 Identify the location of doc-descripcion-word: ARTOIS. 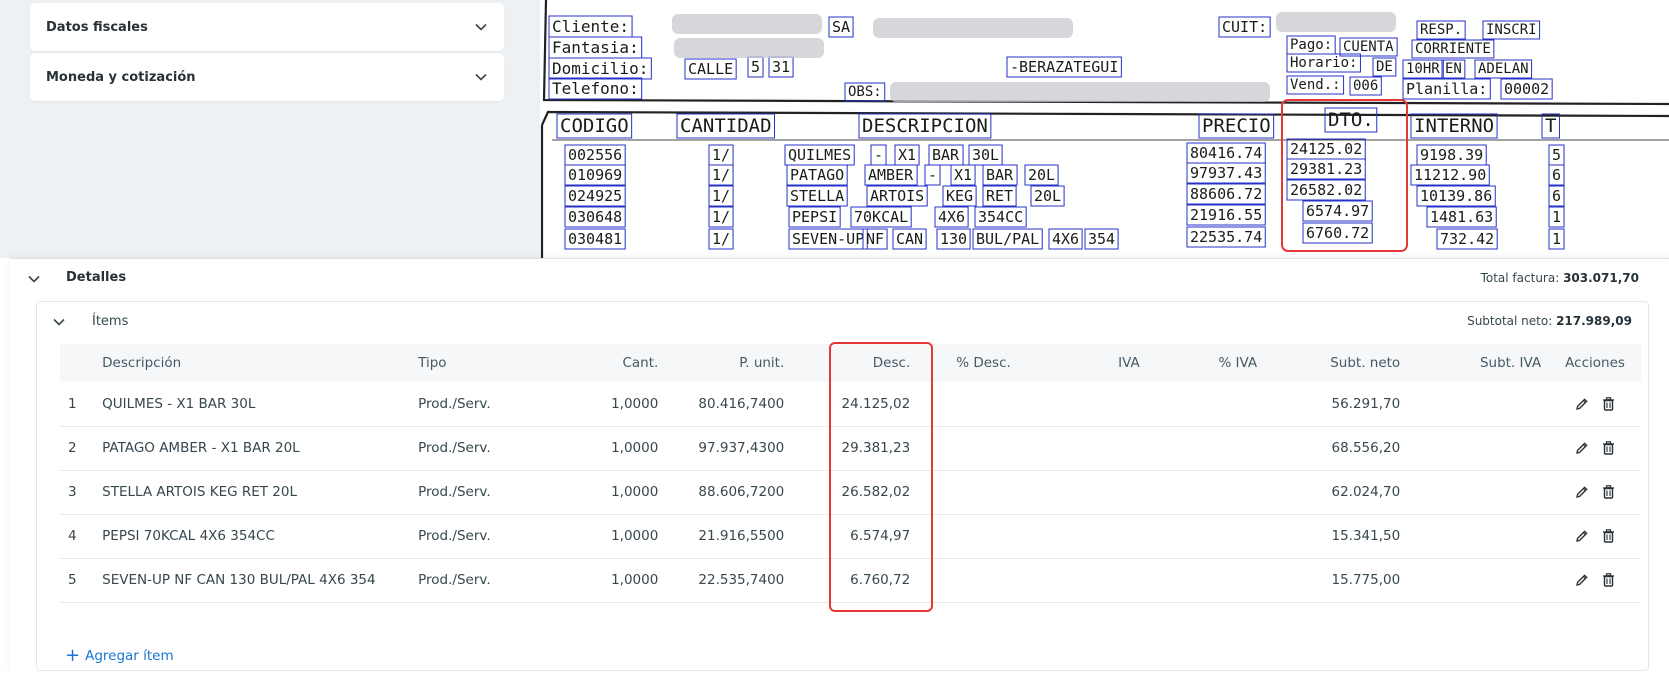
(897, 196).